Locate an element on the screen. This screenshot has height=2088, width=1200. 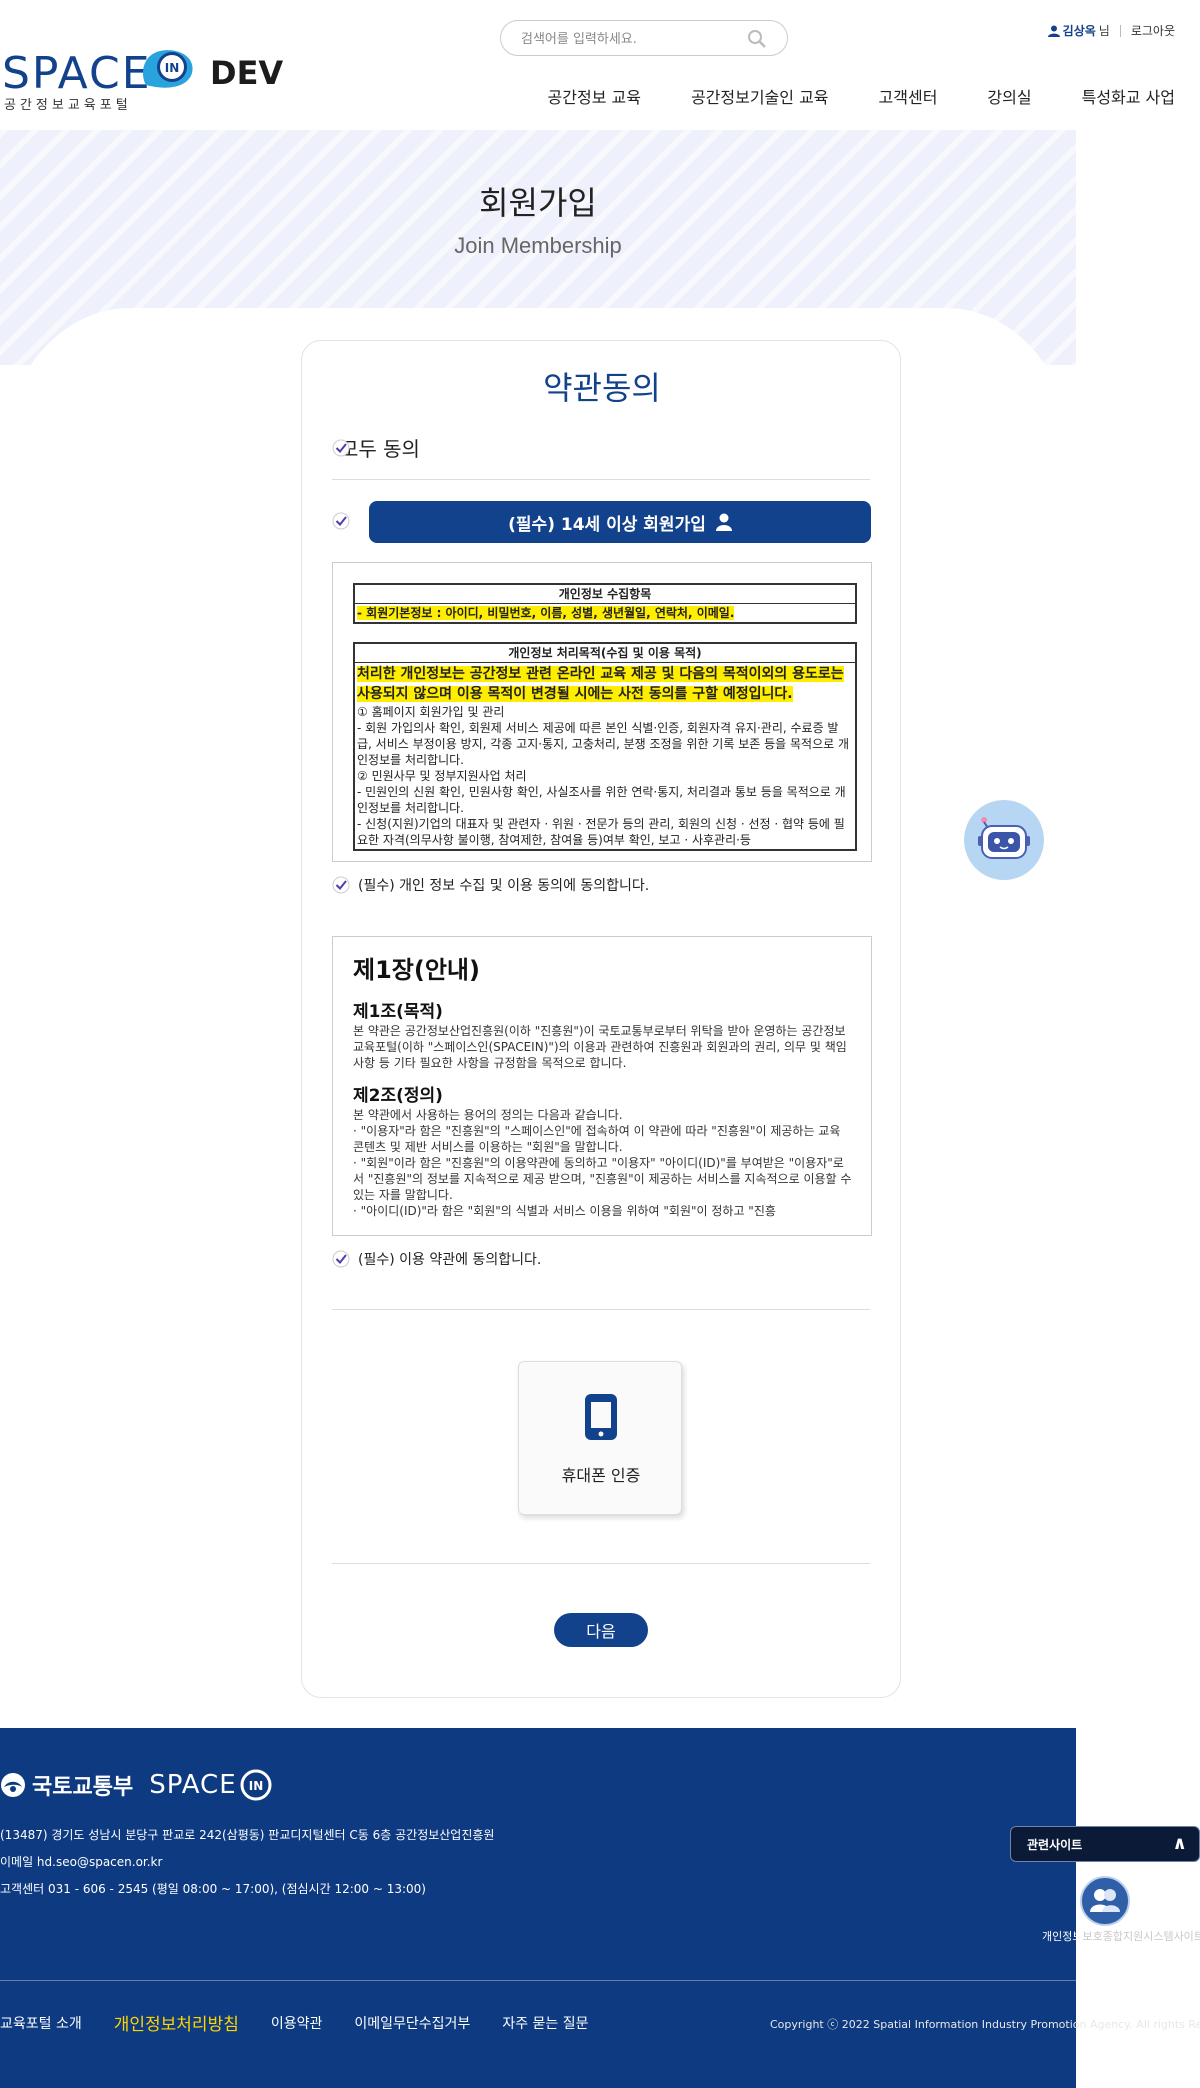
logo-dev-text: DEV is located at coordinates (247, 73).